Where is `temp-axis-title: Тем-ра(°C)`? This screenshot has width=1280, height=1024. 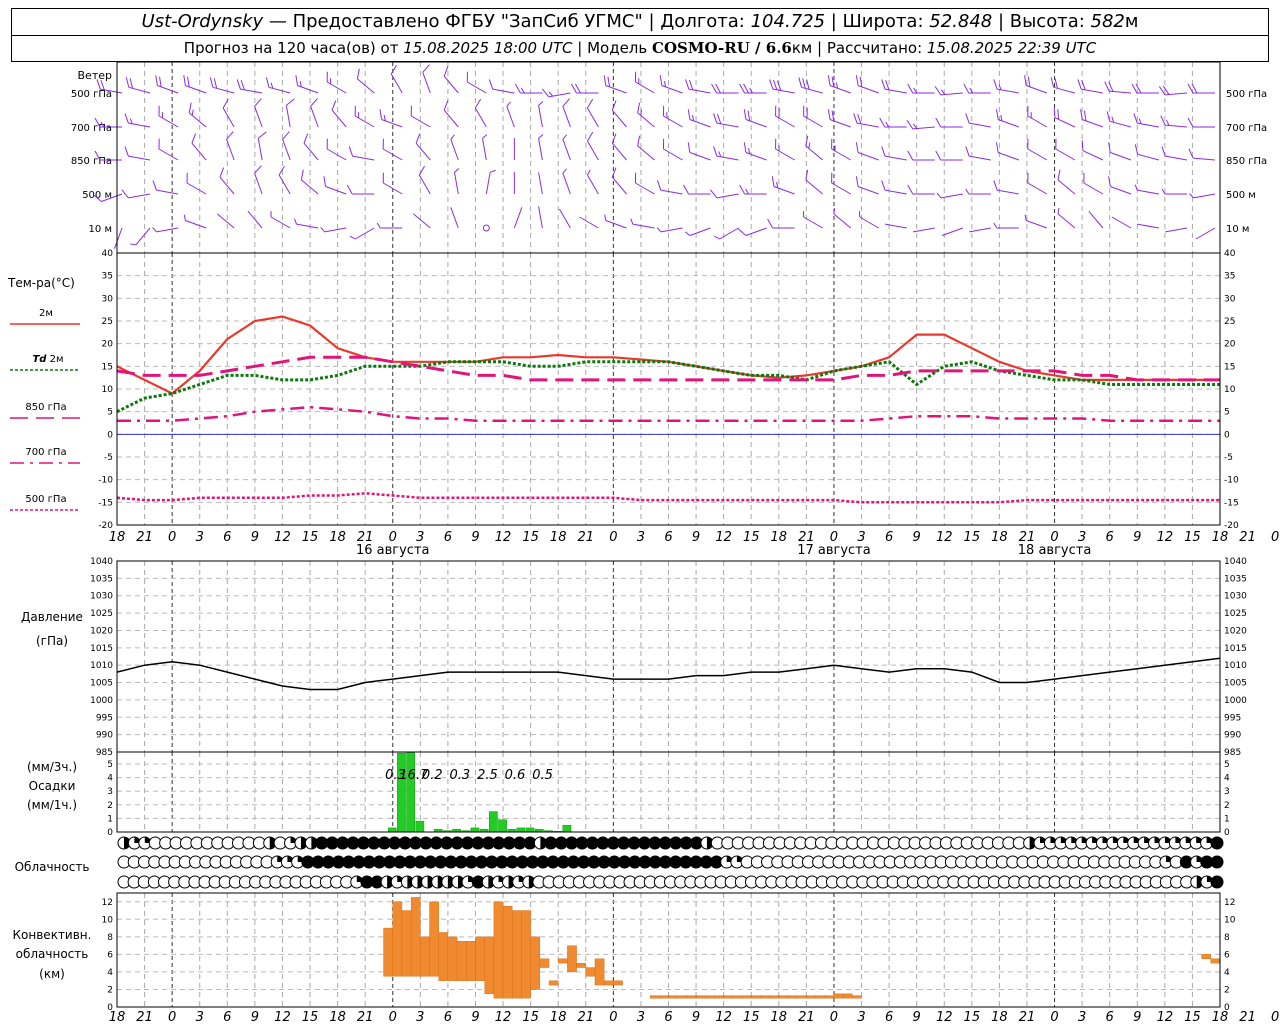
temp-axis-title: Тем-ра(°C) is located at coordinates (41, 283).